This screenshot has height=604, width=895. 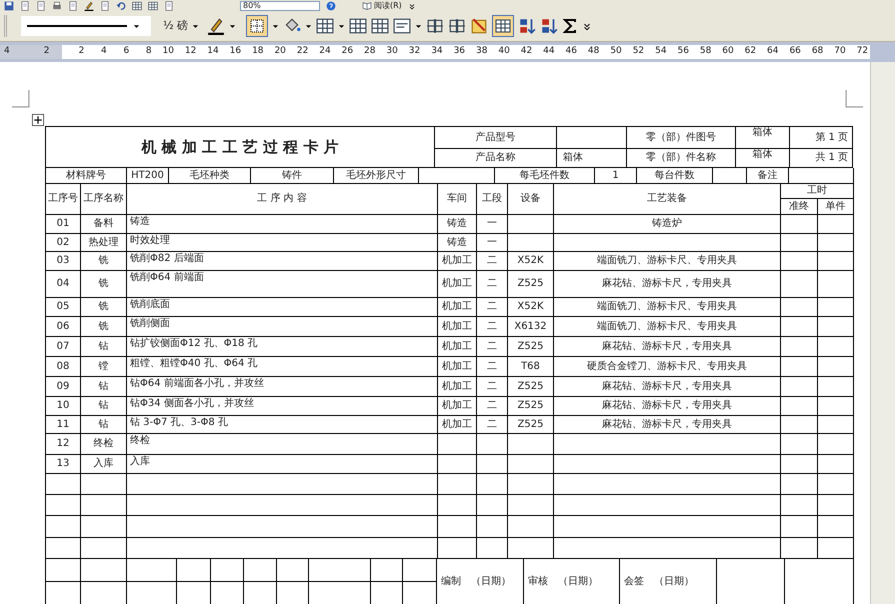 I want to click on table-cell: 第 1 页, so click(x=831, y=138).